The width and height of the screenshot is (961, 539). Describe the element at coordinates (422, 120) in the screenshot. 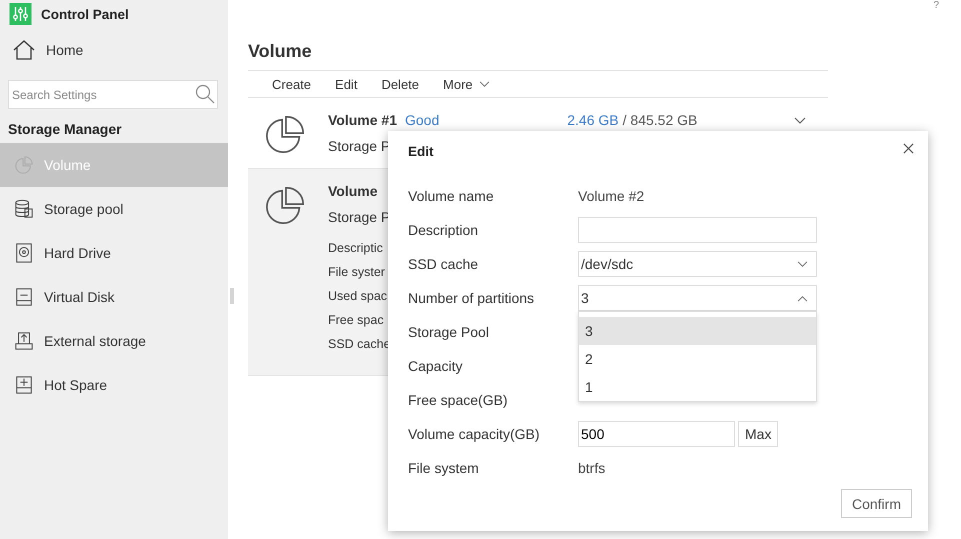

I see `volume-status: Good` at that location.